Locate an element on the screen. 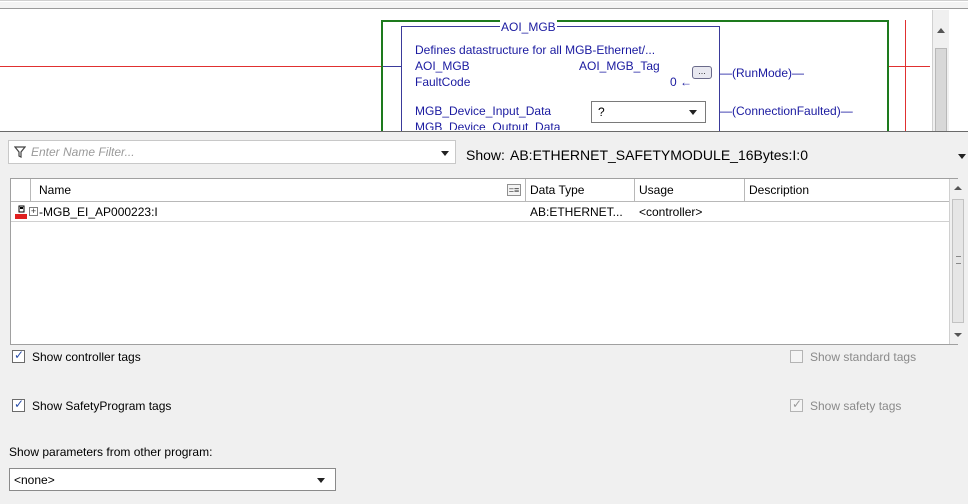 This screenshot has width=968, height=504. tag-name-text: MGB_EI_AP000223:I is located at coordinates (100, 212).